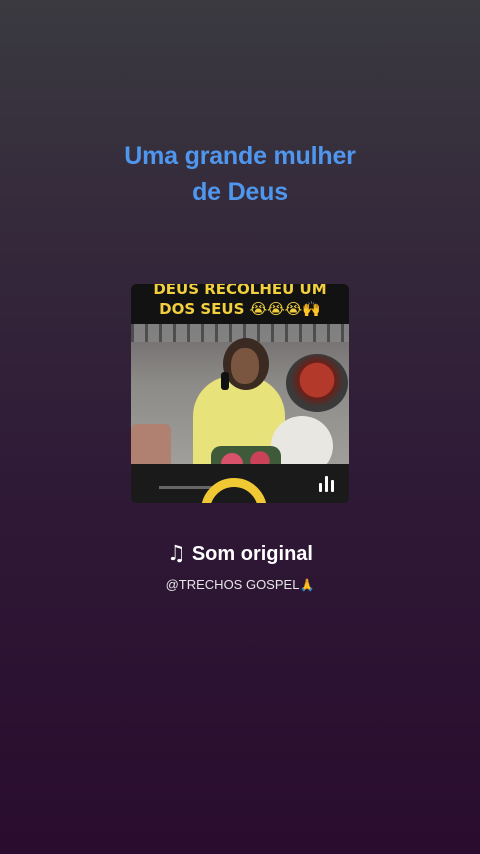 The image size is (480, 854). What do you see at coordinates (307, 585) in the screenshot?
I see `praying-hands-icon: 🙏` at bounding box center [307, 585].